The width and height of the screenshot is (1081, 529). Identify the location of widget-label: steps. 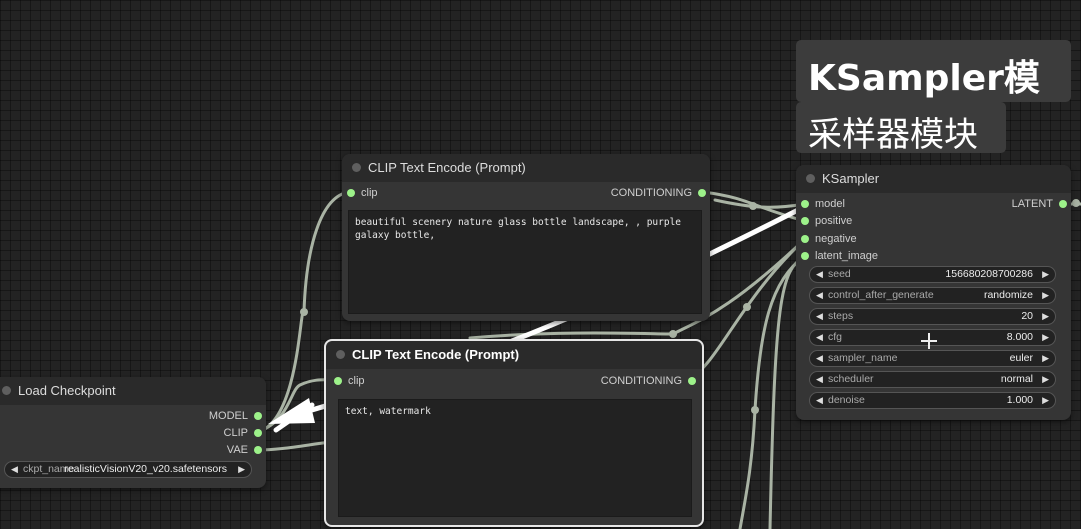
(841, 316).